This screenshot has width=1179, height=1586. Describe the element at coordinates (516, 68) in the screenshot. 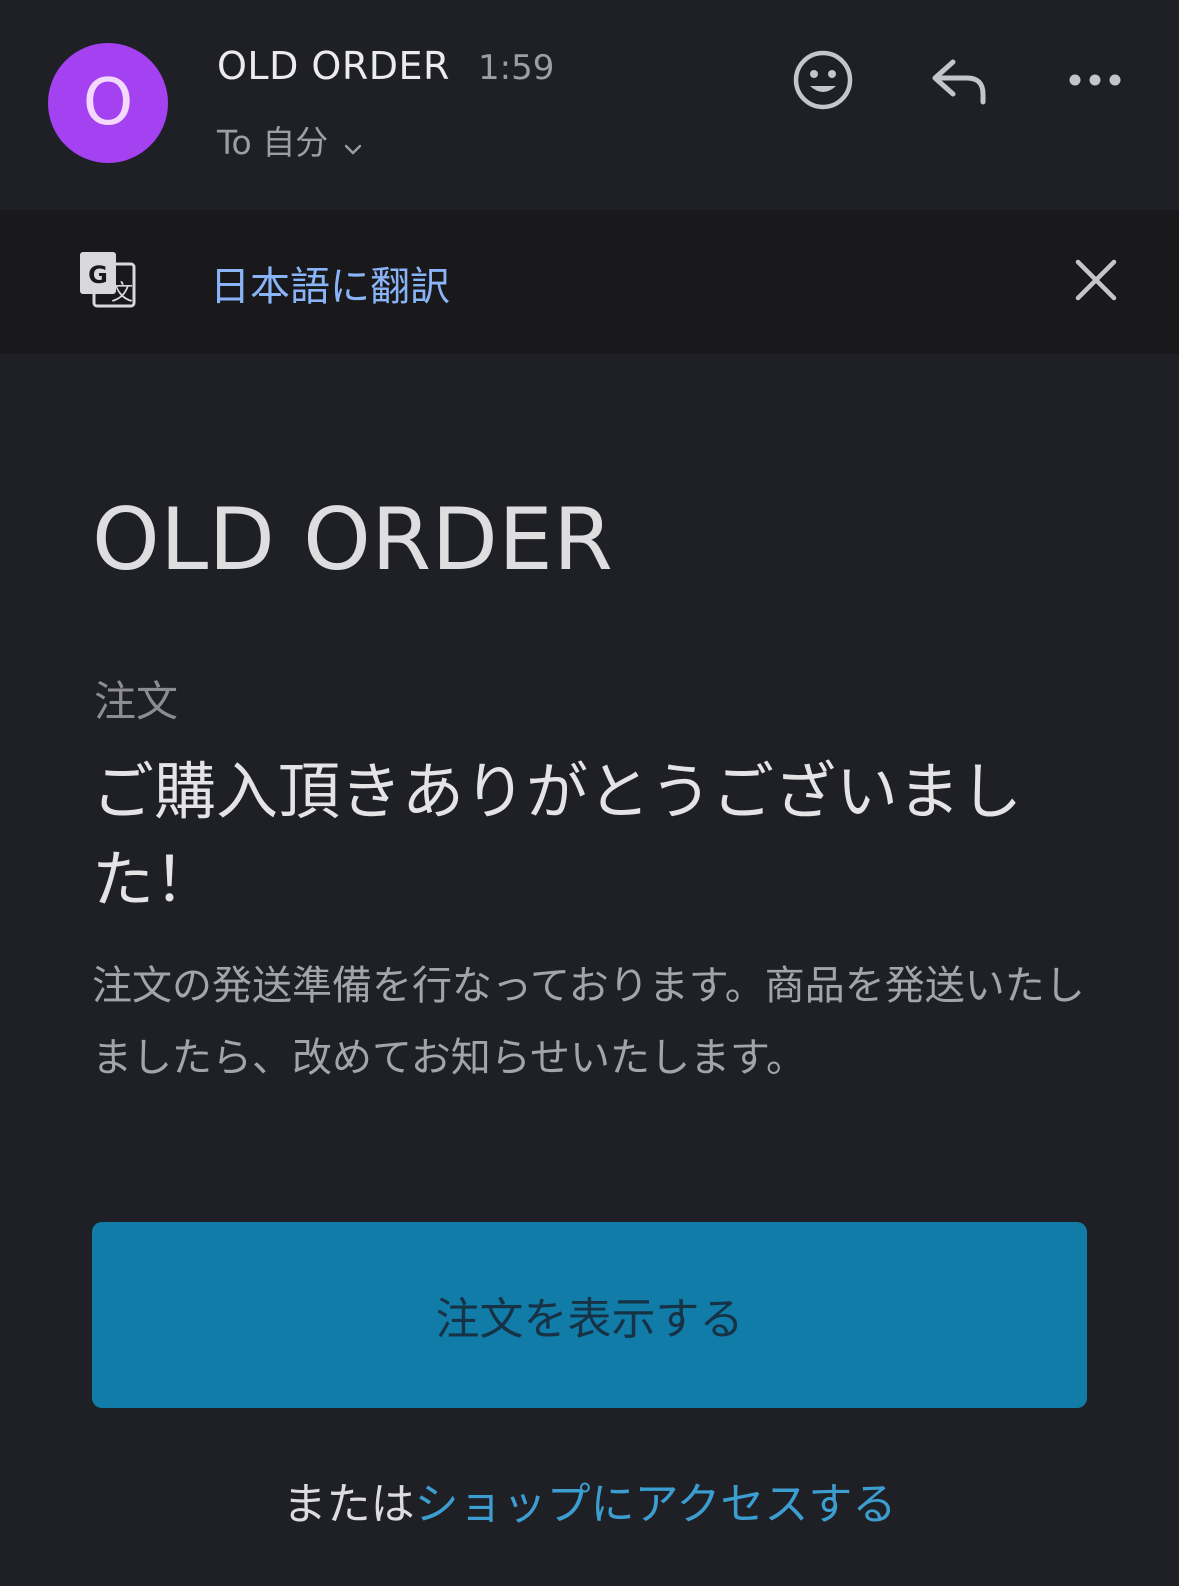

I see `email-time: 1:59` at that location.